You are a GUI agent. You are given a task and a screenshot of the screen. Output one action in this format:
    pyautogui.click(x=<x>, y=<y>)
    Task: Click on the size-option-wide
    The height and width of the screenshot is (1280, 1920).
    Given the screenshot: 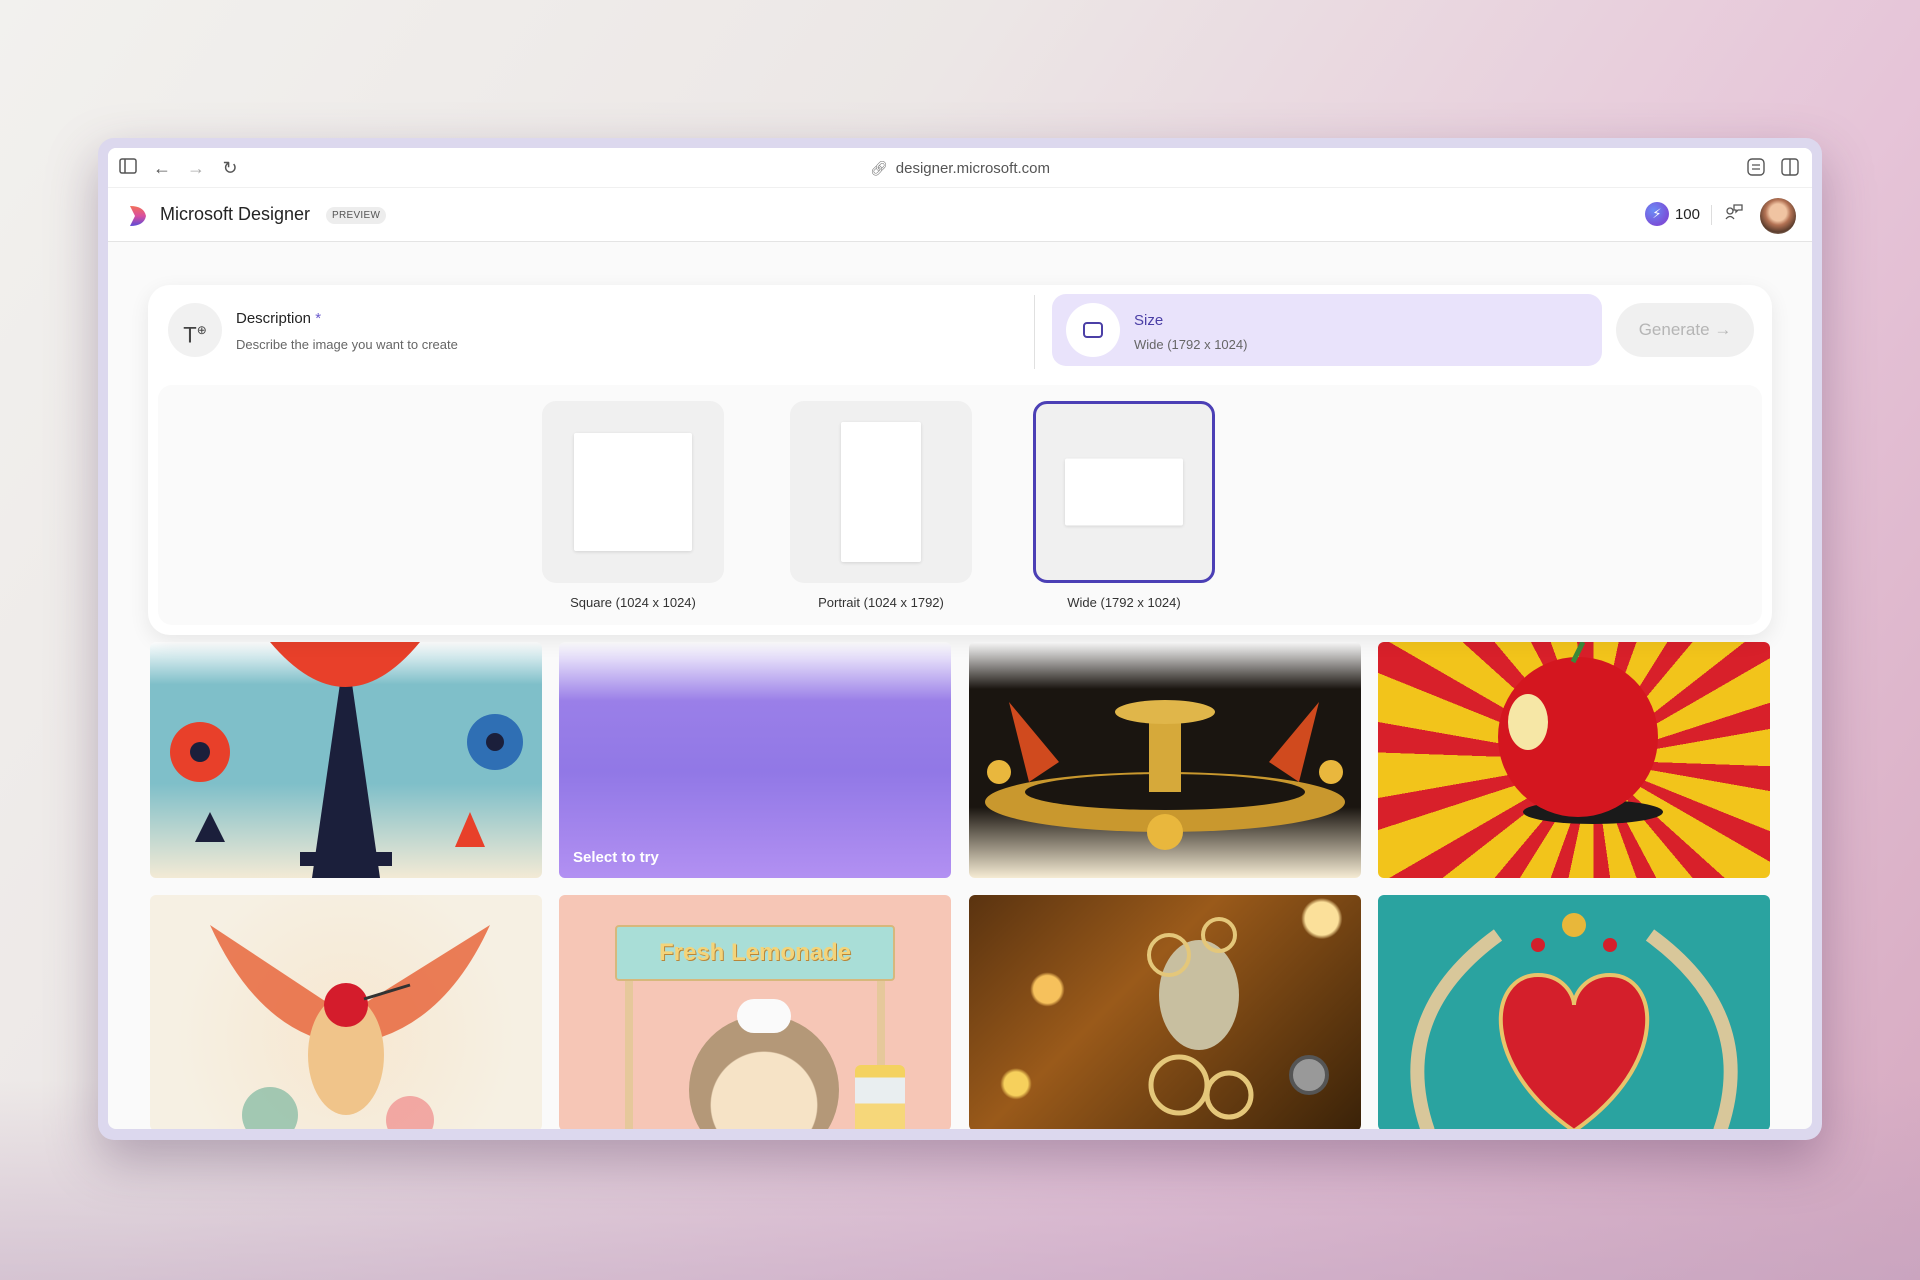 What is the action you would take?
    pyautogui.click(x=1124, y=492)
    